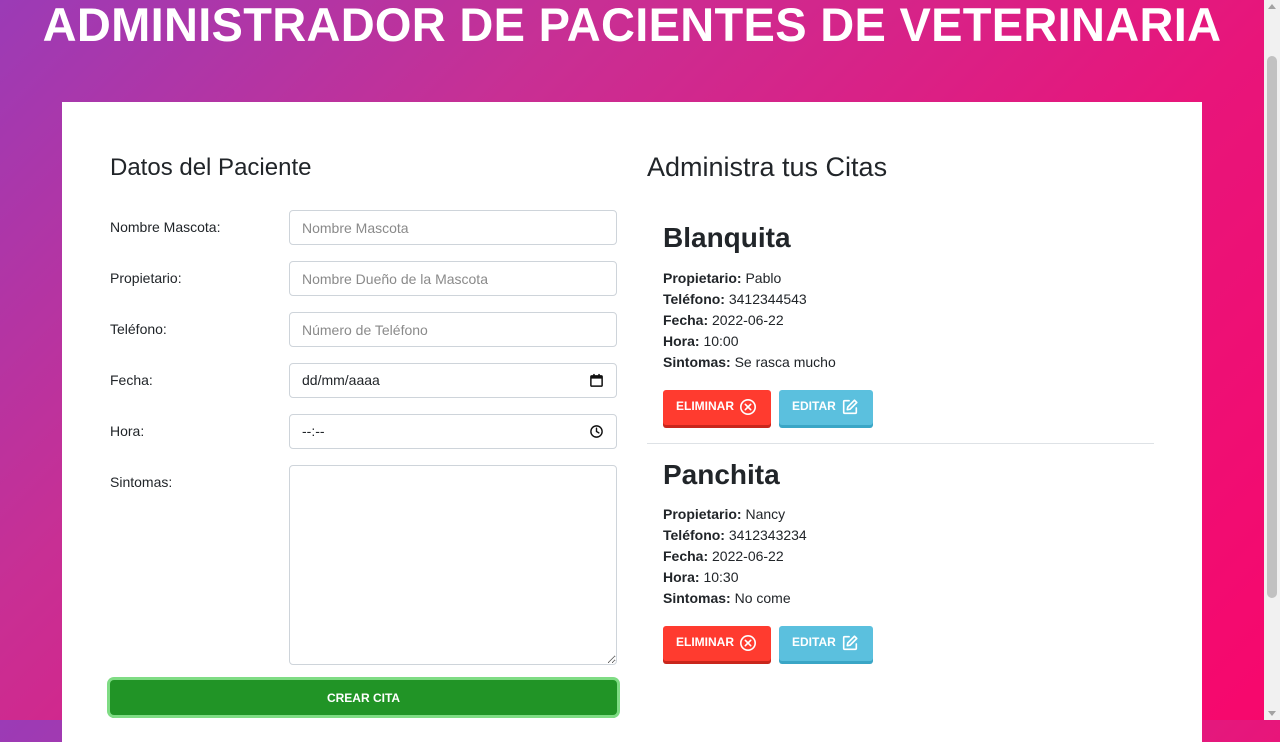 This screenshot has width=1280, height=742. Describe the element at coordinates (701, 341) in the screenshot. I see `time-row: Hora: 10:00` at that location.